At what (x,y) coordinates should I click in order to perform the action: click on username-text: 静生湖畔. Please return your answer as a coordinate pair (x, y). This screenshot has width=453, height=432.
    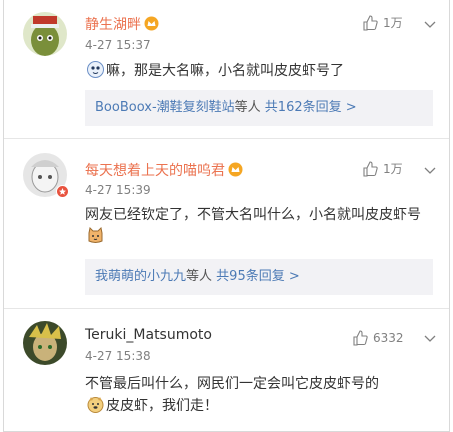
    Looking at the image, I should click on (113, 25).